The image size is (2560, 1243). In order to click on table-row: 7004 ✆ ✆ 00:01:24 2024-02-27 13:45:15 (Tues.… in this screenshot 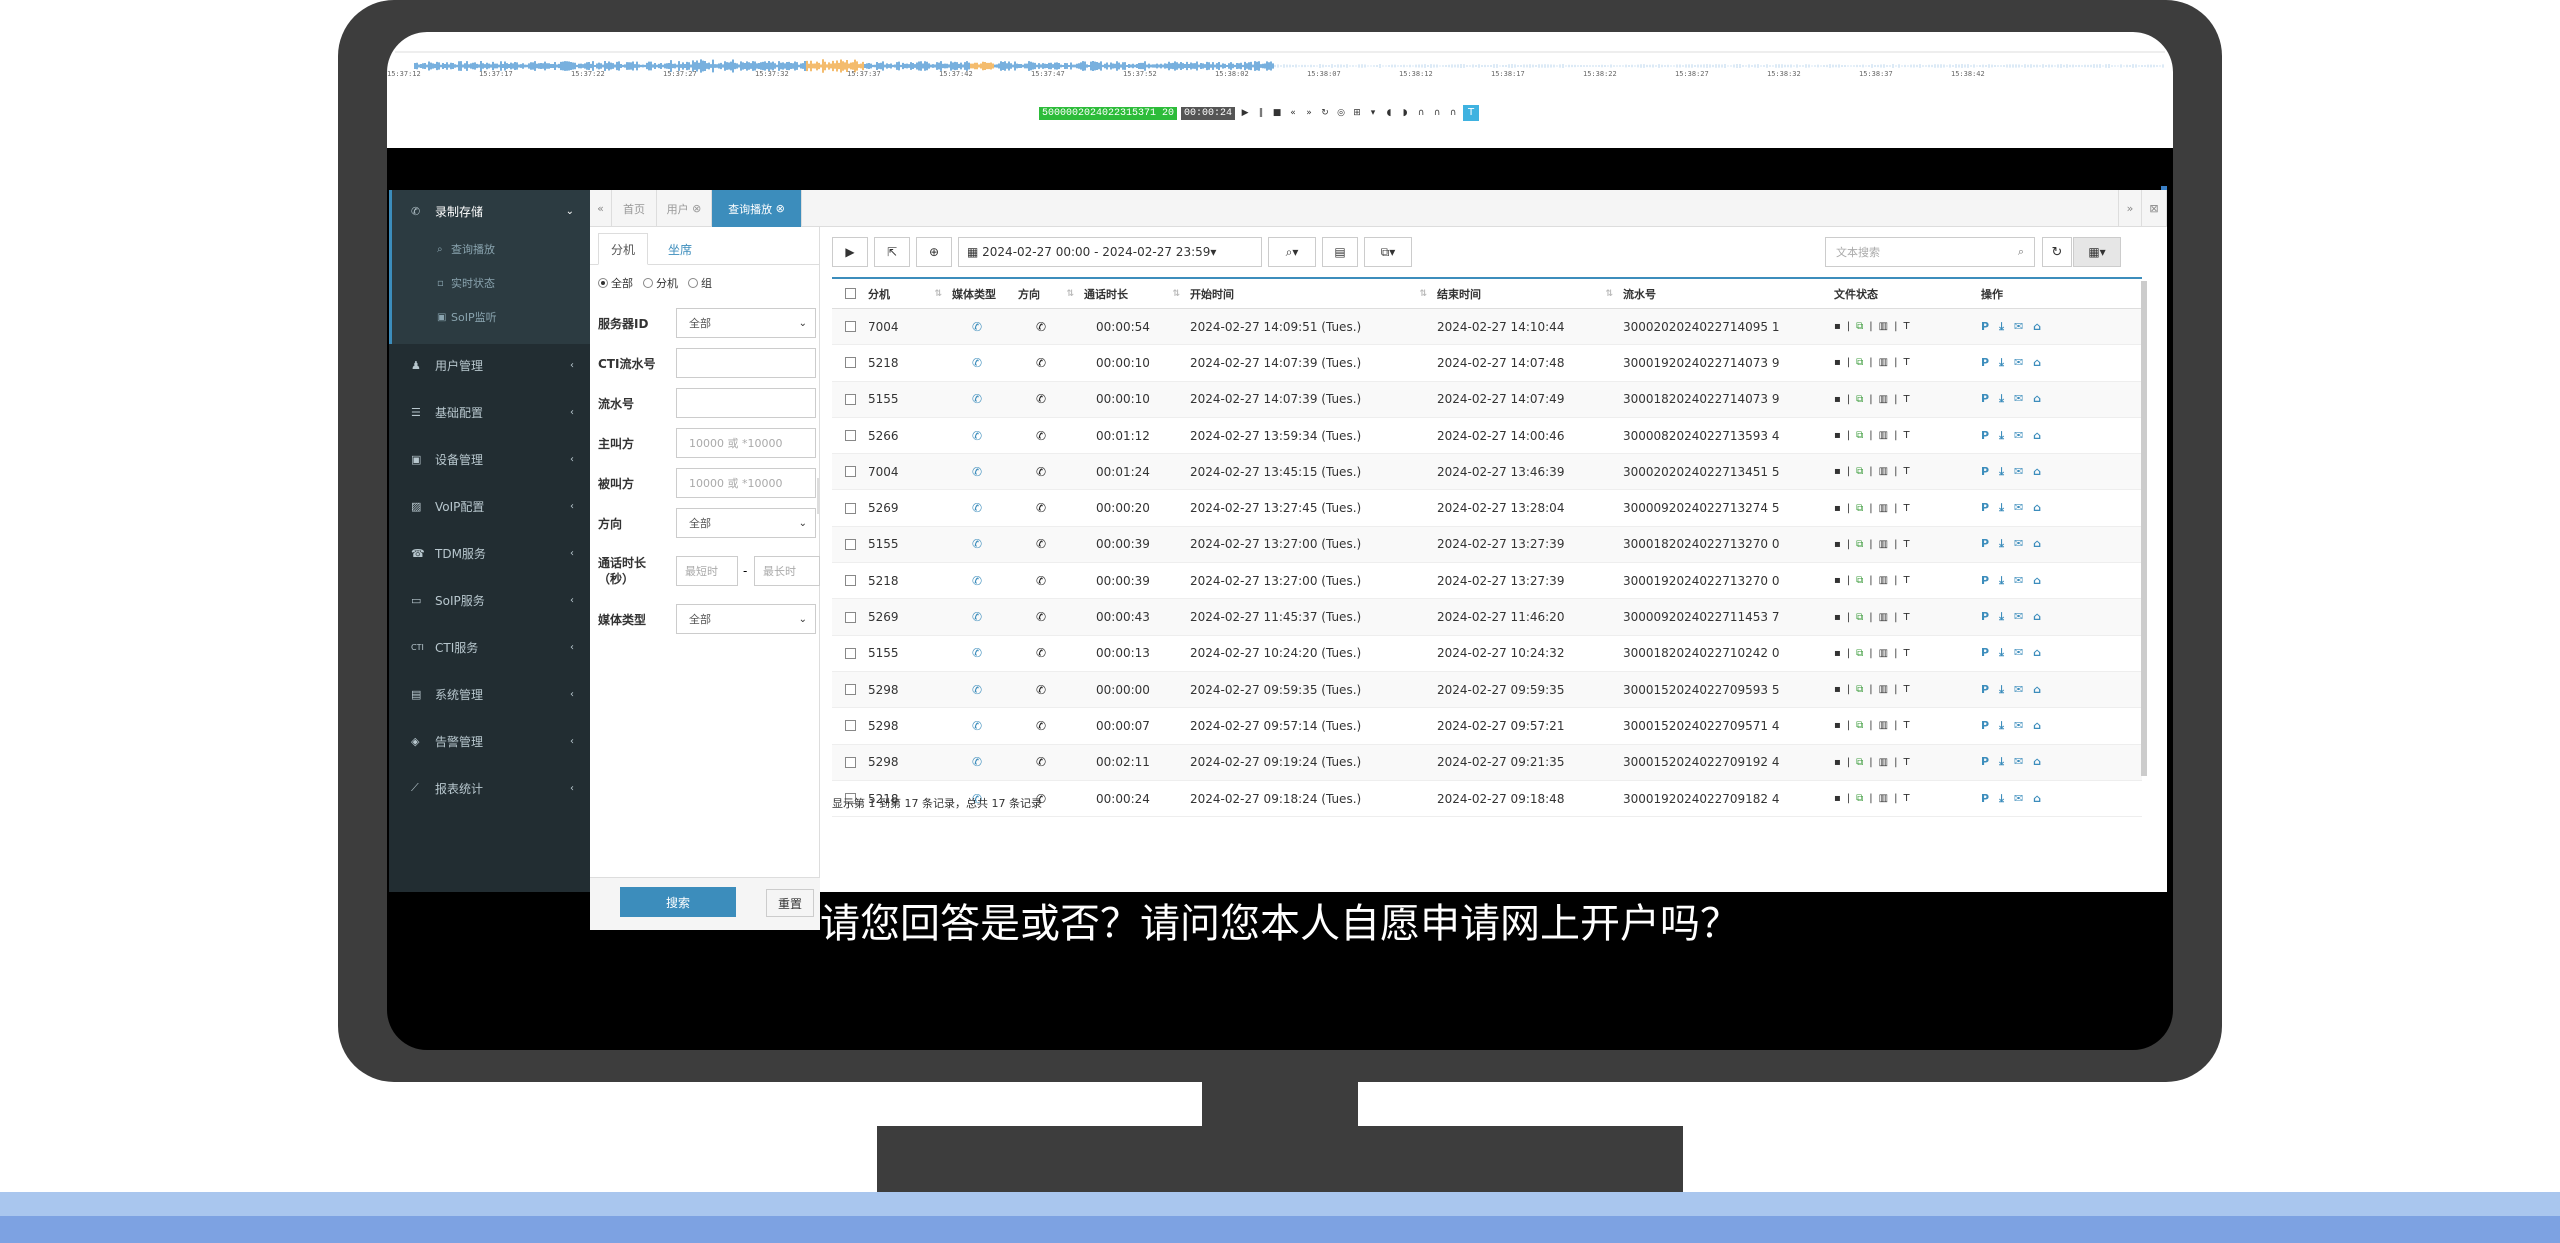, I will do `click(1487, 472)`.